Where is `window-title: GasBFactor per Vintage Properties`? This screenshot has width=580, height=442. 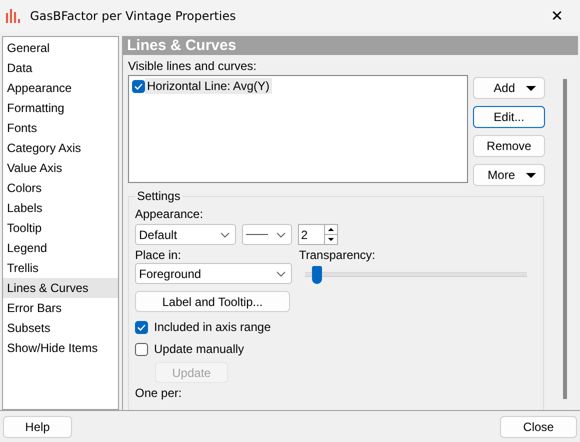
window-title: GasBFactor per Vintage Properties is located at coordinates (133, 16).